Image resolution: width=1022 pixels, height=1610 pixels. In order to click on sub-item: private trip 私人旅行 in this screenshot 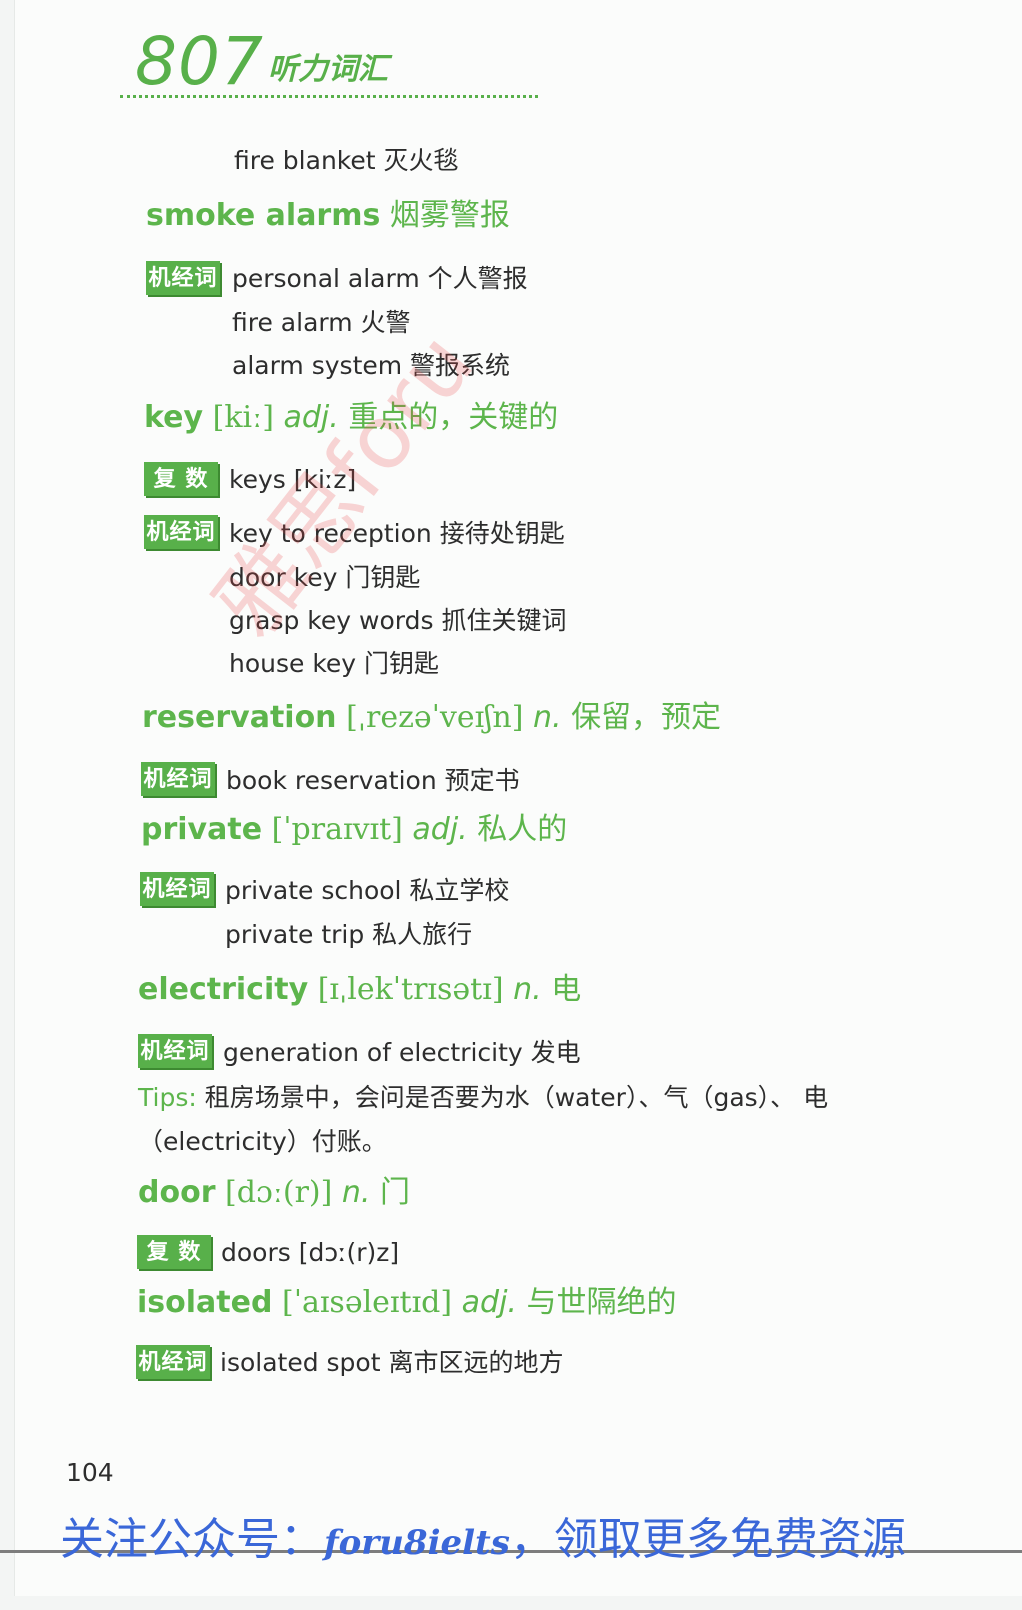, I will do `click(349, 934)`.